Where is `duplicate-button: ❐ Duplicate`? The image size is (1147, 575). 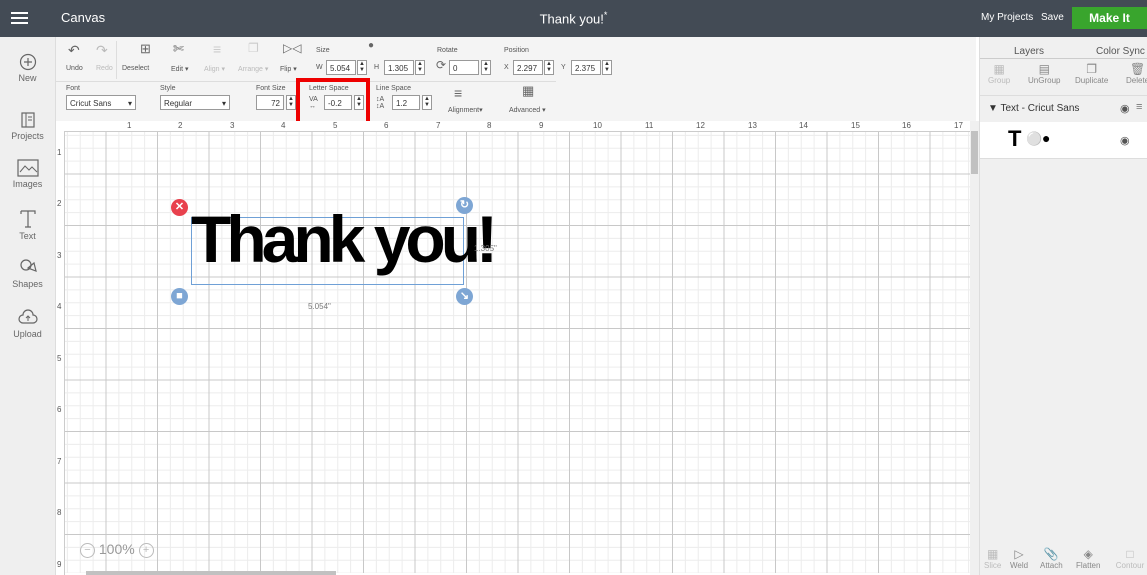
duplicate-button: ❐ Duplicate is located at coordinates (1091, 73).